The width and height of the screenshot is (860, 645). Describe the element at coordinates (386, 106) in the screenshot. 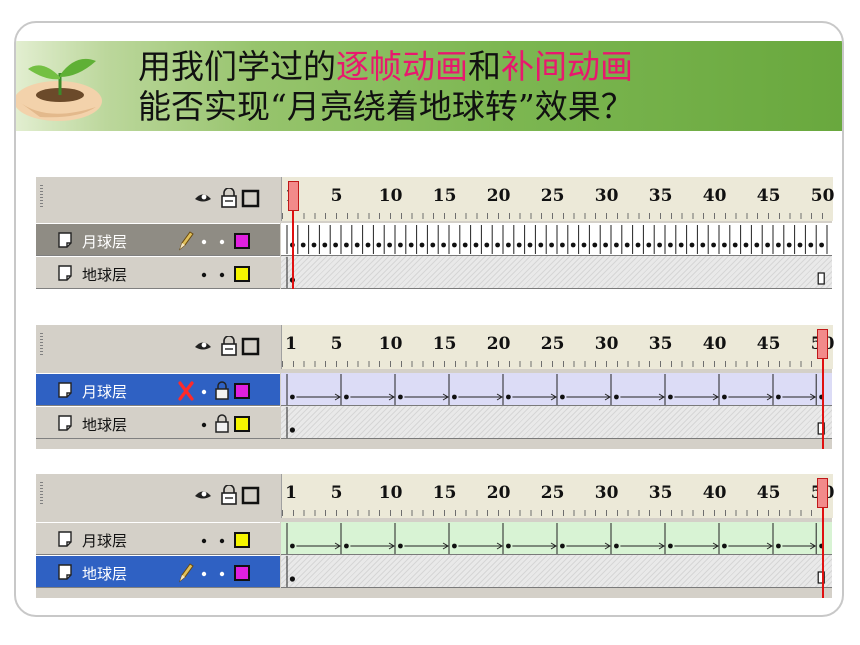

I see `slide-title-line-2: 能否实现“月亮绕着地球转”效果？` at that location.